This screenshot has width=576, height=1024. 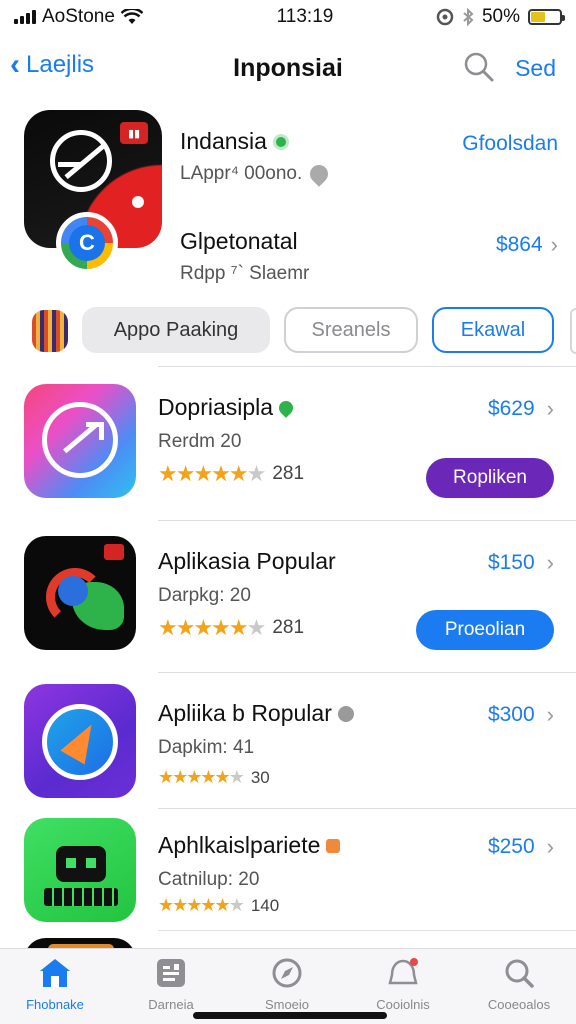 I want to click on wifi-icon, so click(x=131, y=16).